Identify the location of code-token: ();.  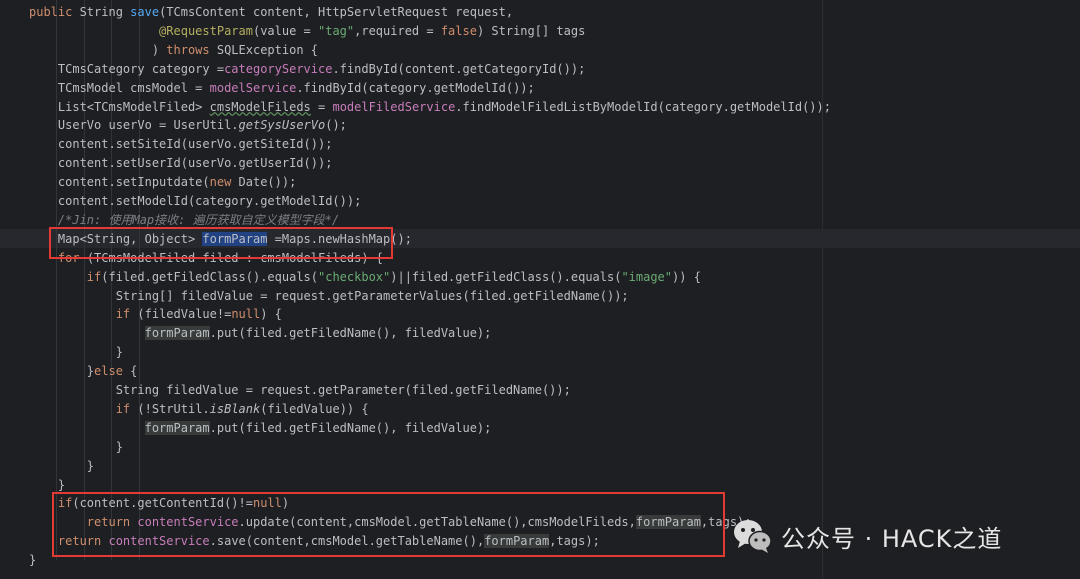
(336, 125).